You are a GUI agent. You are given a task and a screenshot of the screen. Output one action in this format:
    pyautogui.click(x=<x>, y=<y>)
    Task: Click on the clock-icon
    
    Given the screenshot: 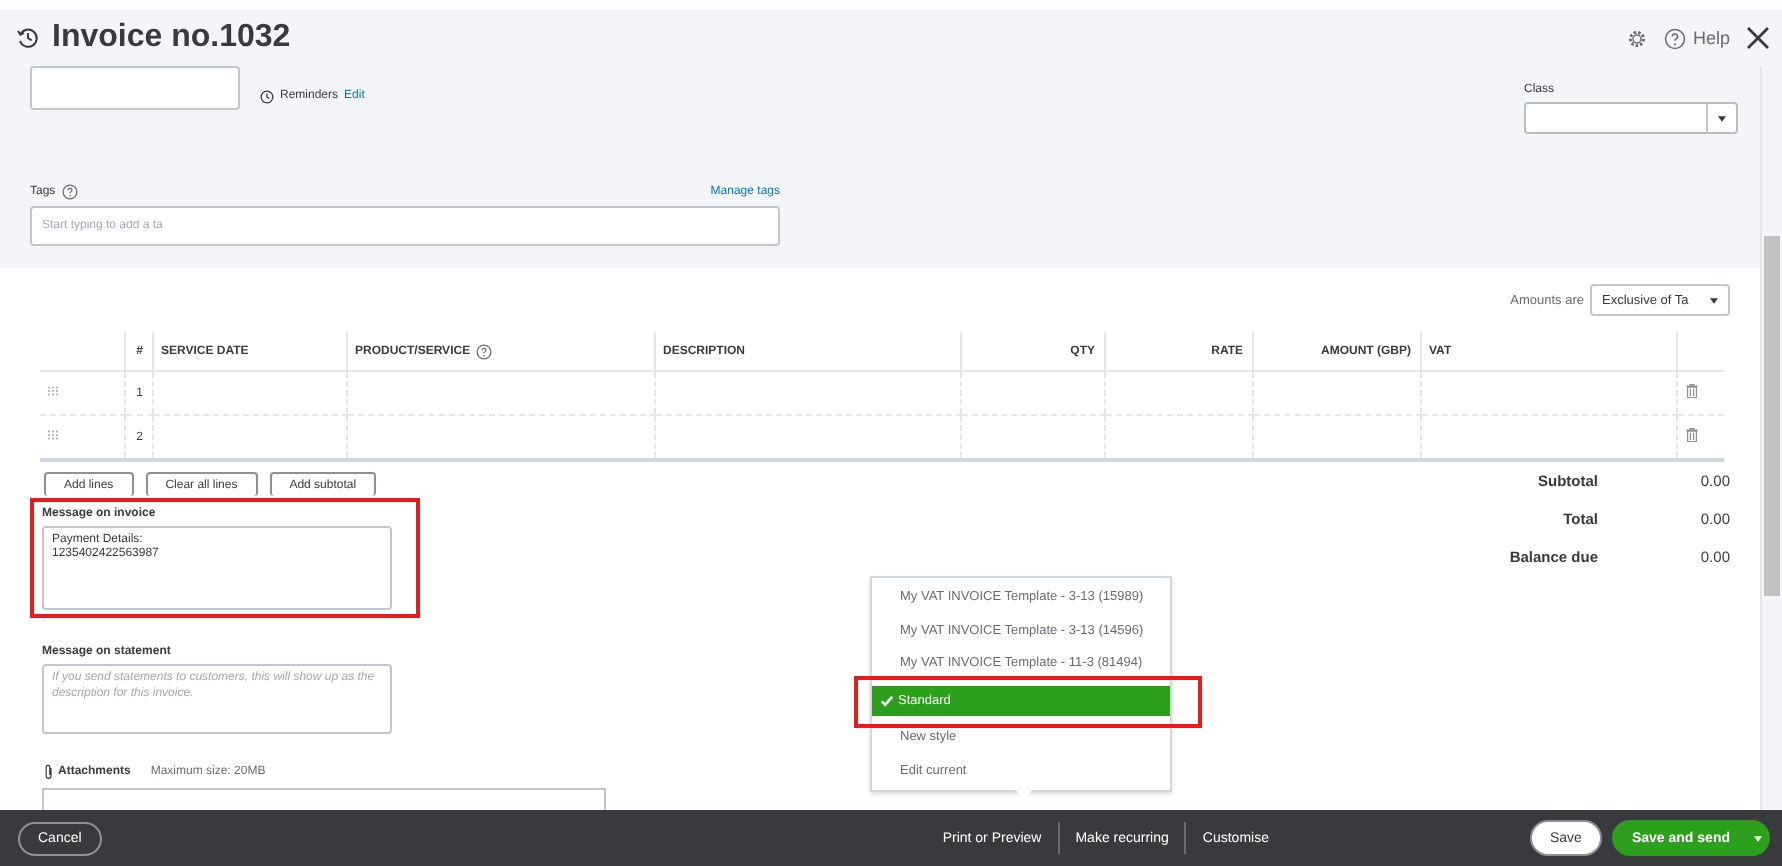 What is the action you would take?
    pyautogui.click(x=267, y=96)
    